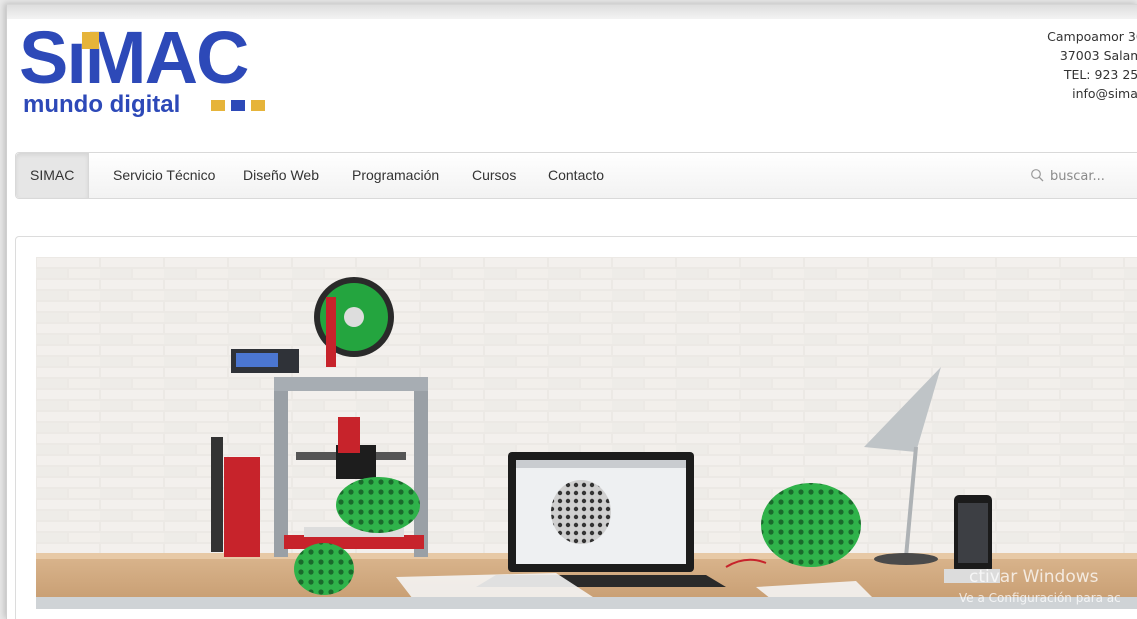 This screenshot has width=1137, height=619. What do you see at coordinates (90, 40) in the screenshot?
I see `logo-i-dot` at bounding box center [90, 40].